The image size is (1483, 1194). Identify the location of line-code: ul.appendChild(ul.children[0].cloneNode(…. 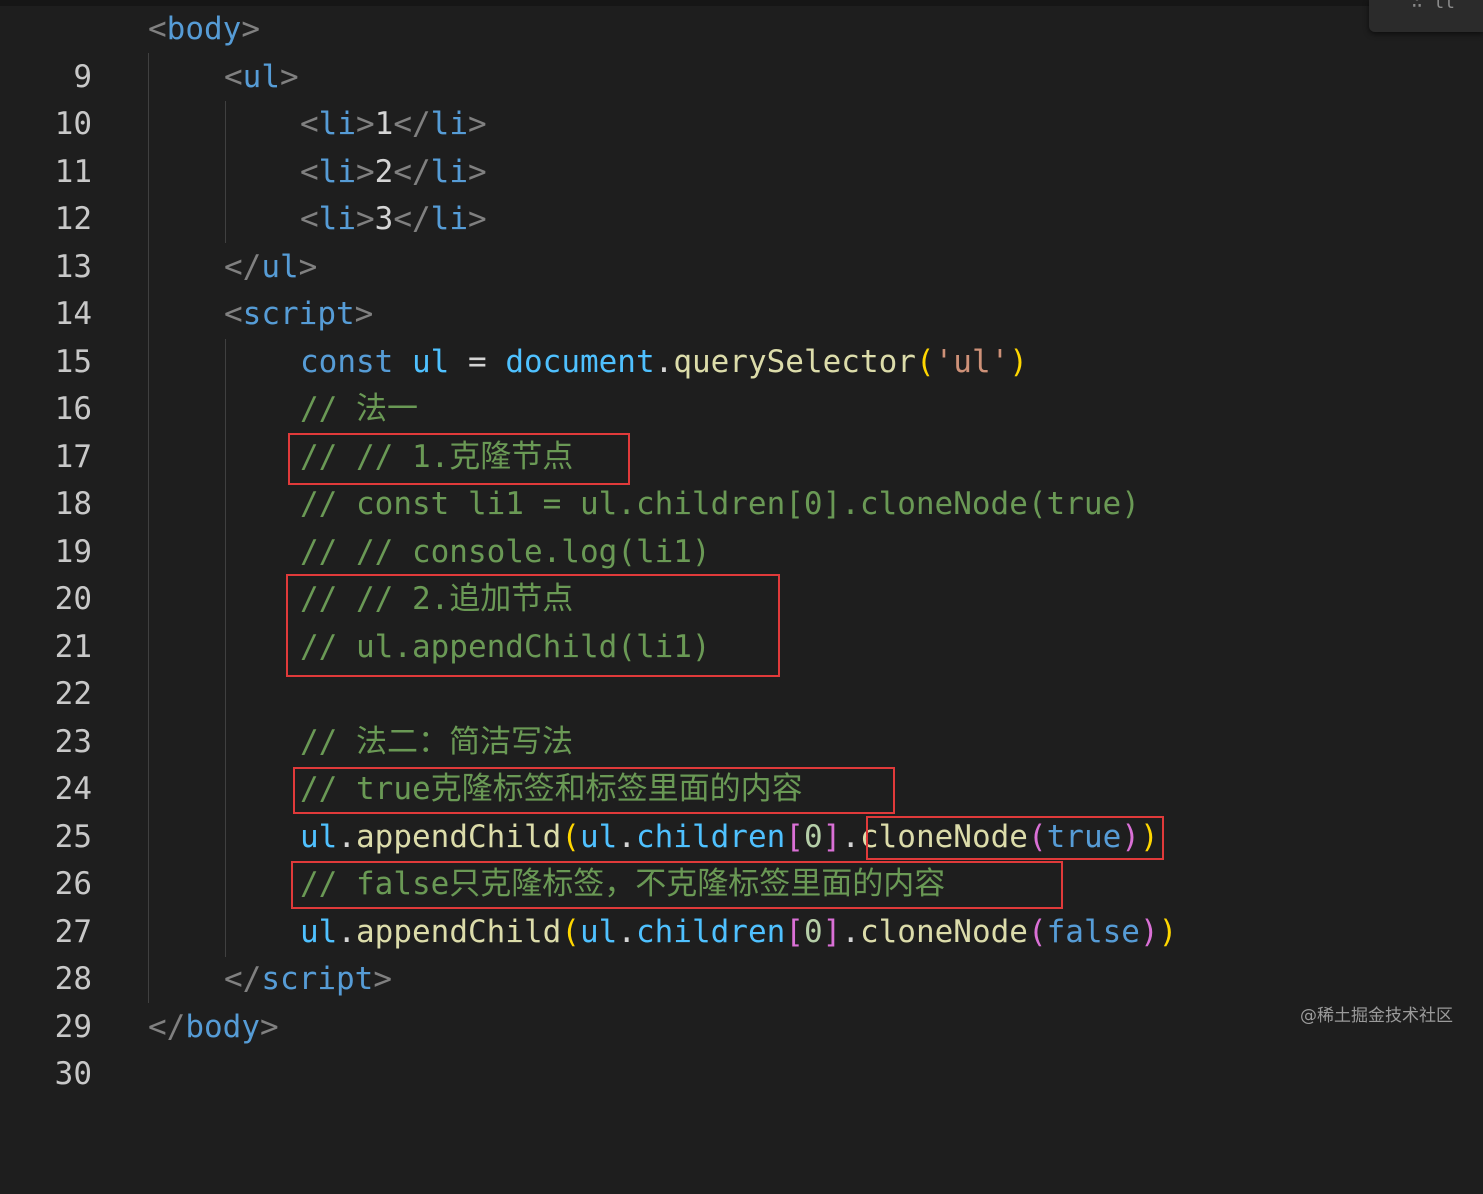
(739, 931).